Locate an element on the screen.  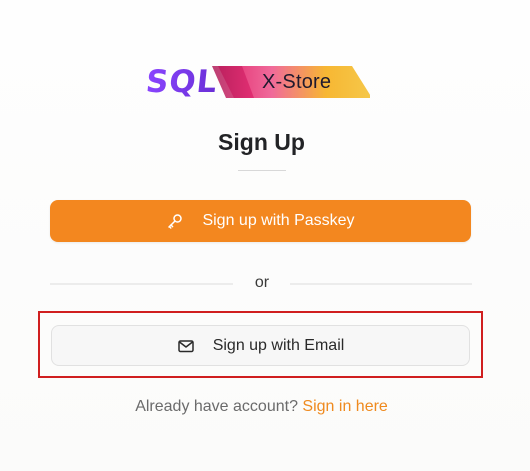
mail-icon is located at coordinates (186, 346).